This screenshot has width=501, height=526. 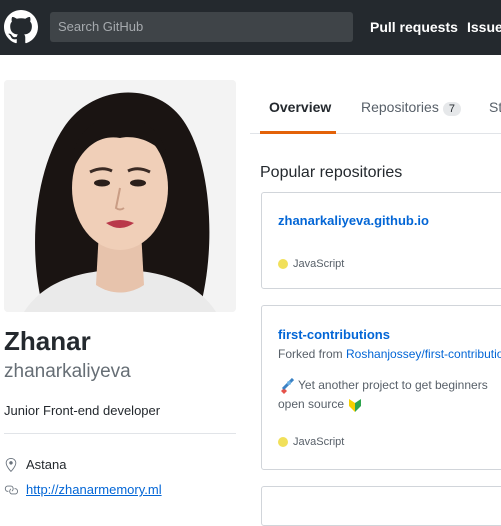 I want to click on forked-from-link: Roshanjossey/first-contributions, so click(x=423, y=354).